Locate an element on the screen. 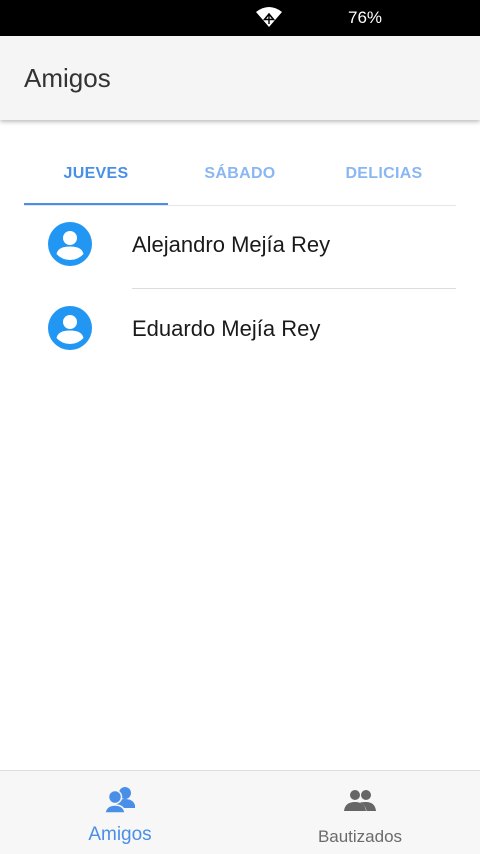  list-item: Eduardo Mejía Rey is located at coordinates (240, 331).